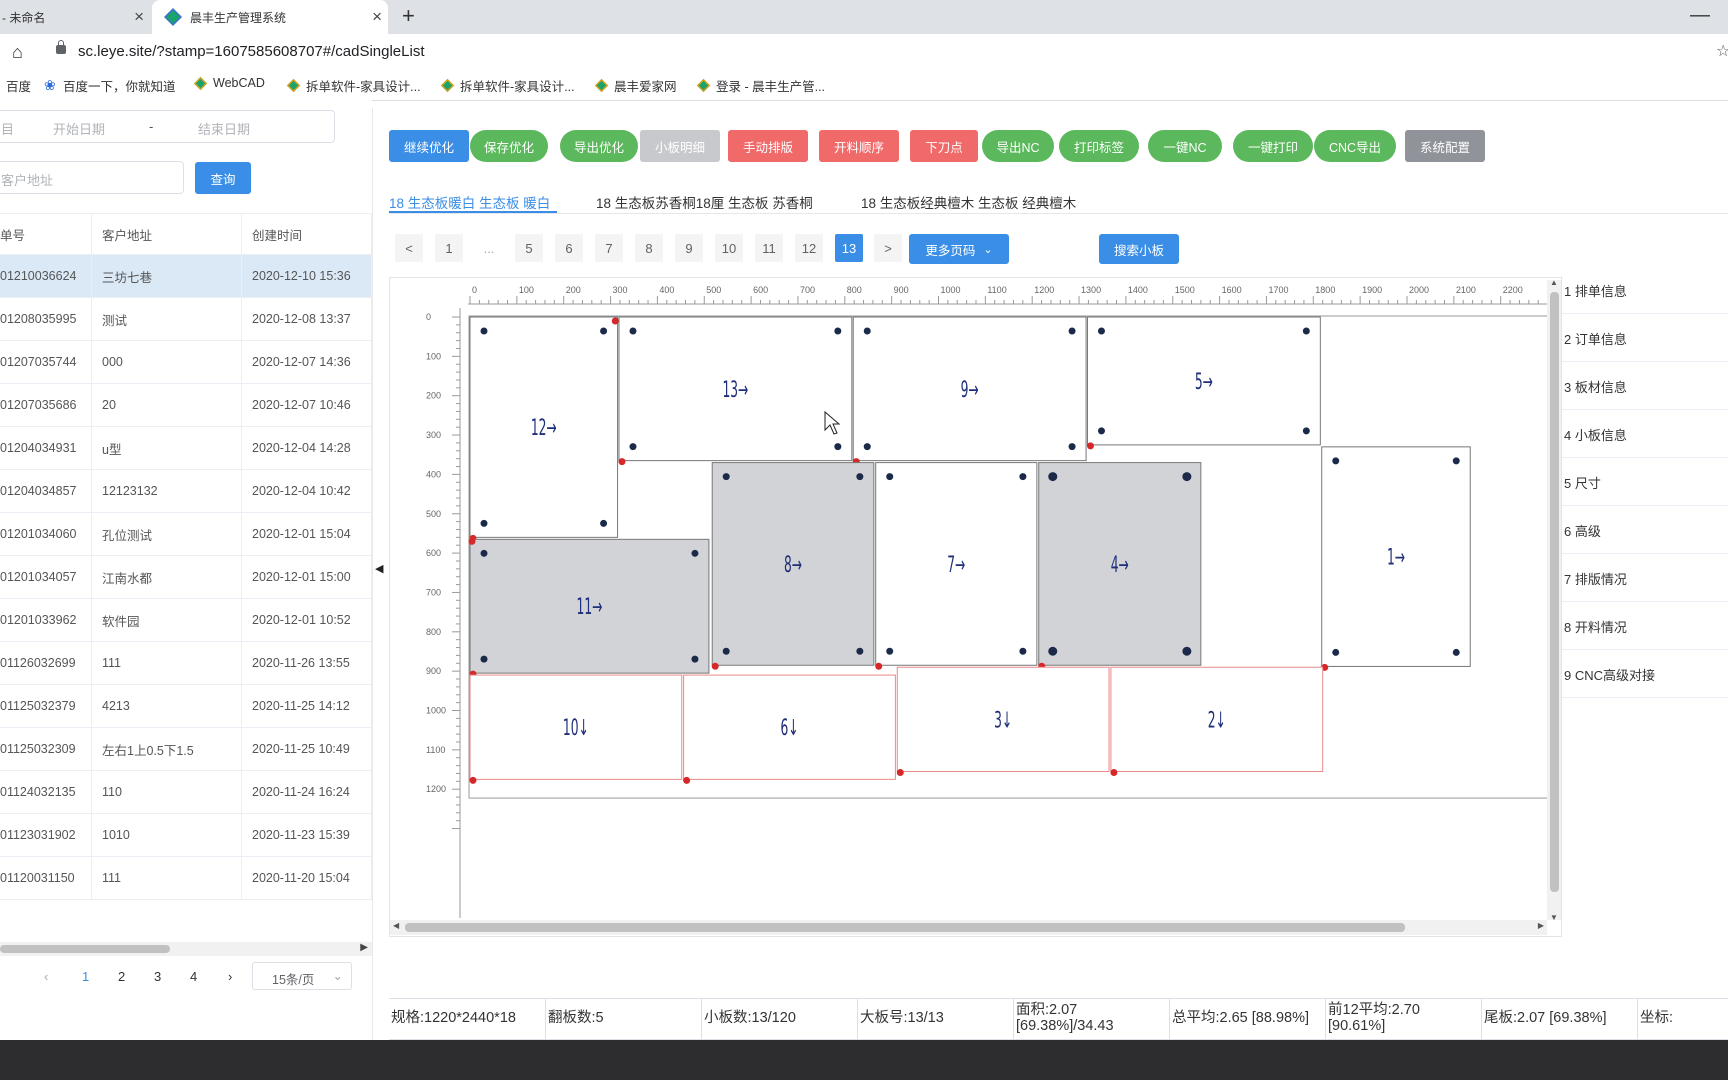 The width and height of the screenshot is (1728, 1080). I want to click on board-page-button: 1, so click(449, 248).